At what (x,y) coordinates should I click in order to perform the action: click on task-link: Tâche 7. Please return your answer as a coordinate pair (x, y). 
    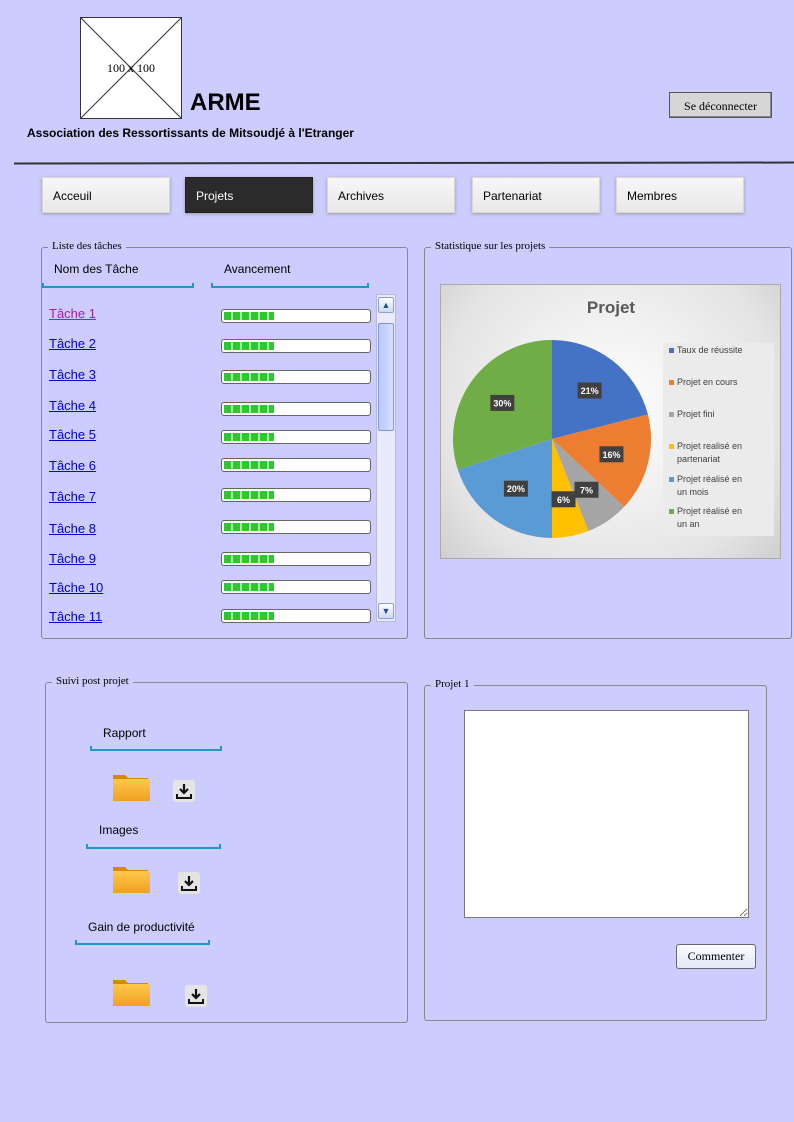
    Looking at the image, I should click on (72, 496).